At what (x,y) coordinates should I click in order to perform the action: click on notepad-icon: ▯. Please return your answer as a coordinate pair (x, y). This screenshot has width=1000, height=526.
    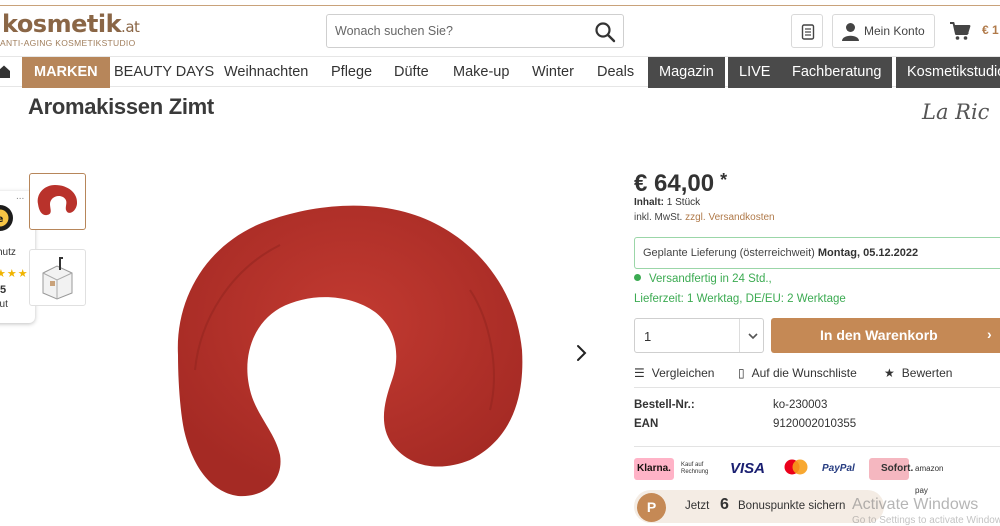
    Looking at the image, I should click on (741, 373).